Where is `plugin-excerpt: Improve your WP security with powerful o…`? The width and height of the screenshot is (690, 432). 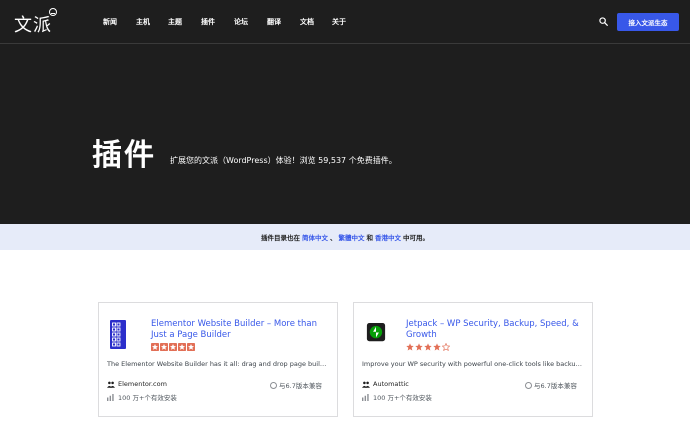 plugin-excerpt: Improve your WP security with powerful o… is located at coordinates (472, 364).